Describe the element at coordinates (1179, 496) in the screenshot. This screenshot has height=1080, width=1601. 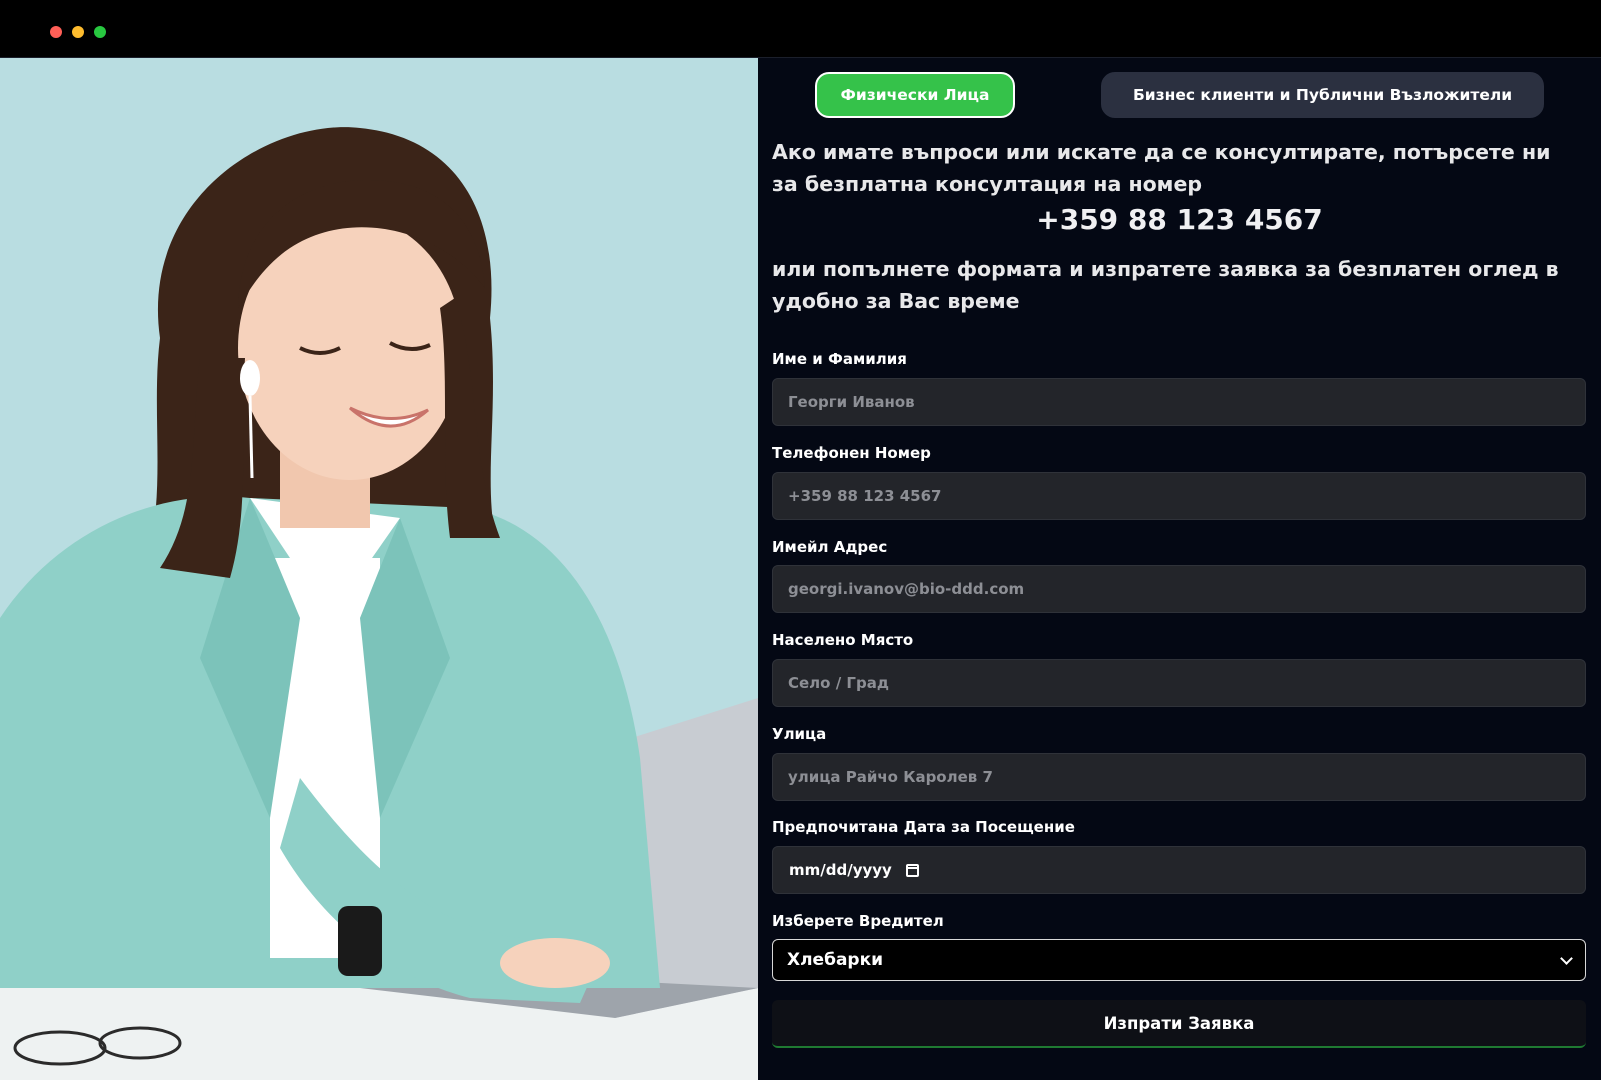
I see `phone-input` at that location.